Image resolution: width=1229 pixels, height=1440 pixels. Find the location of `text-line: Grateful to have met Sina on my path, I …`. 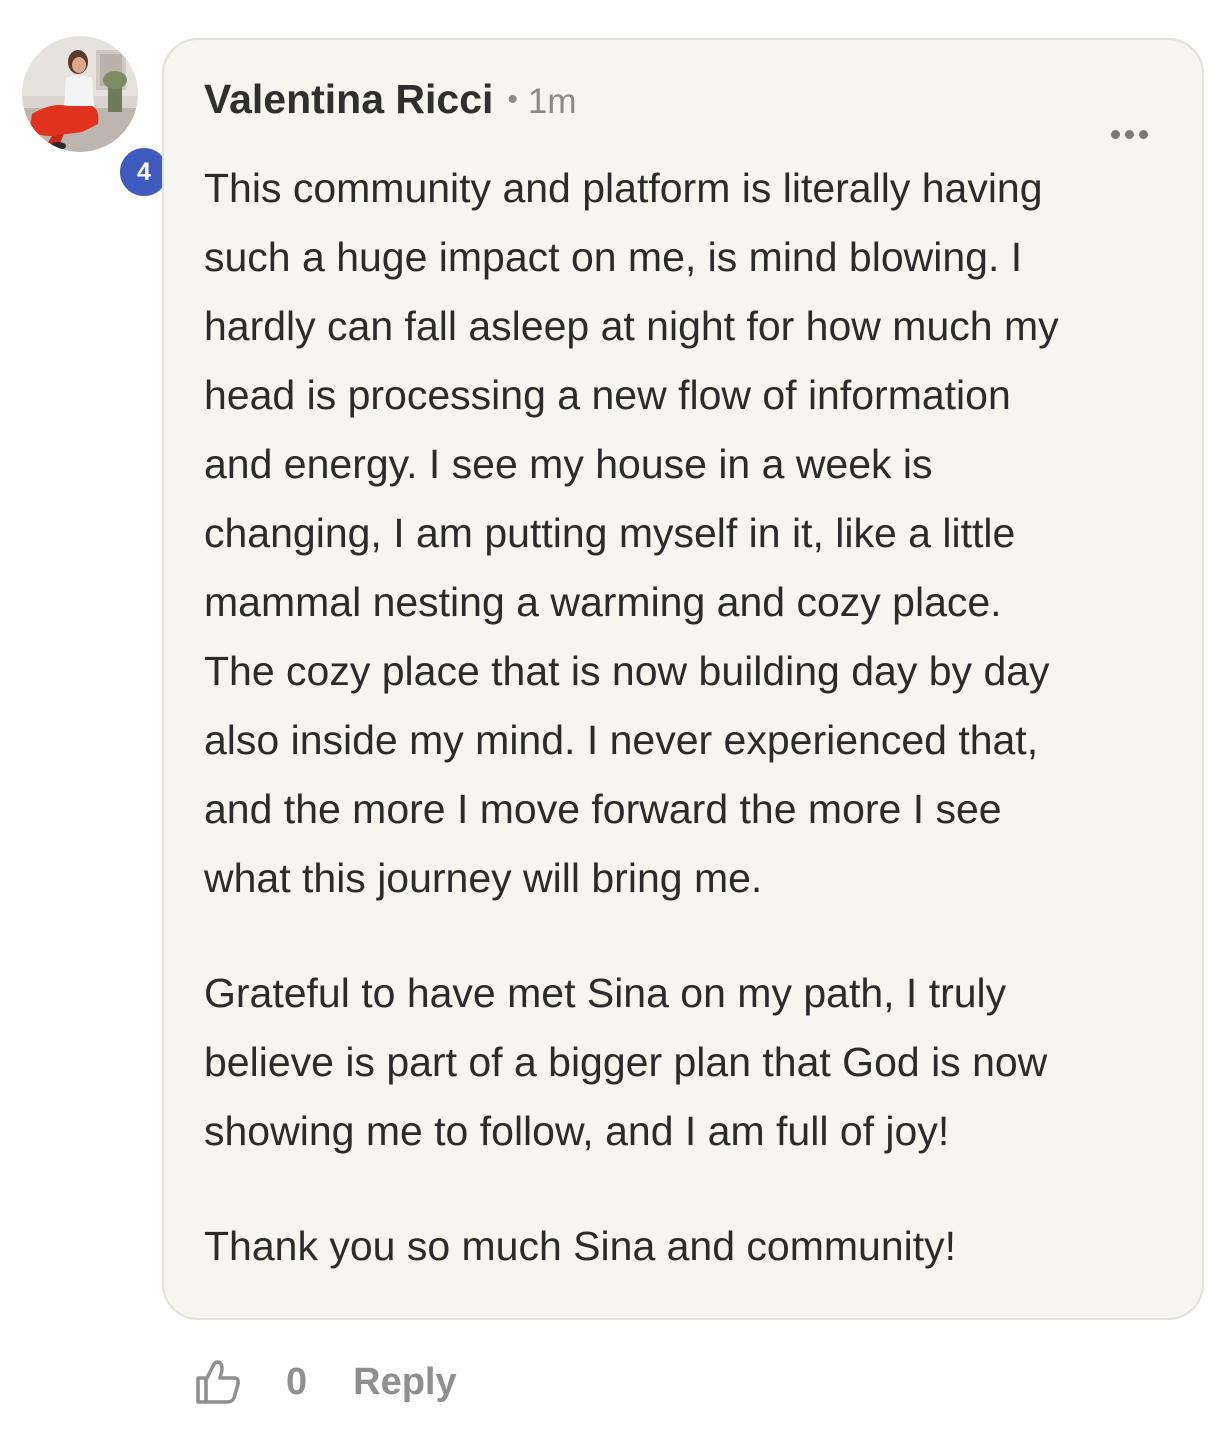

text-line: Grateful to have met Sina on my path, I … is located at coordinates (605, 993).